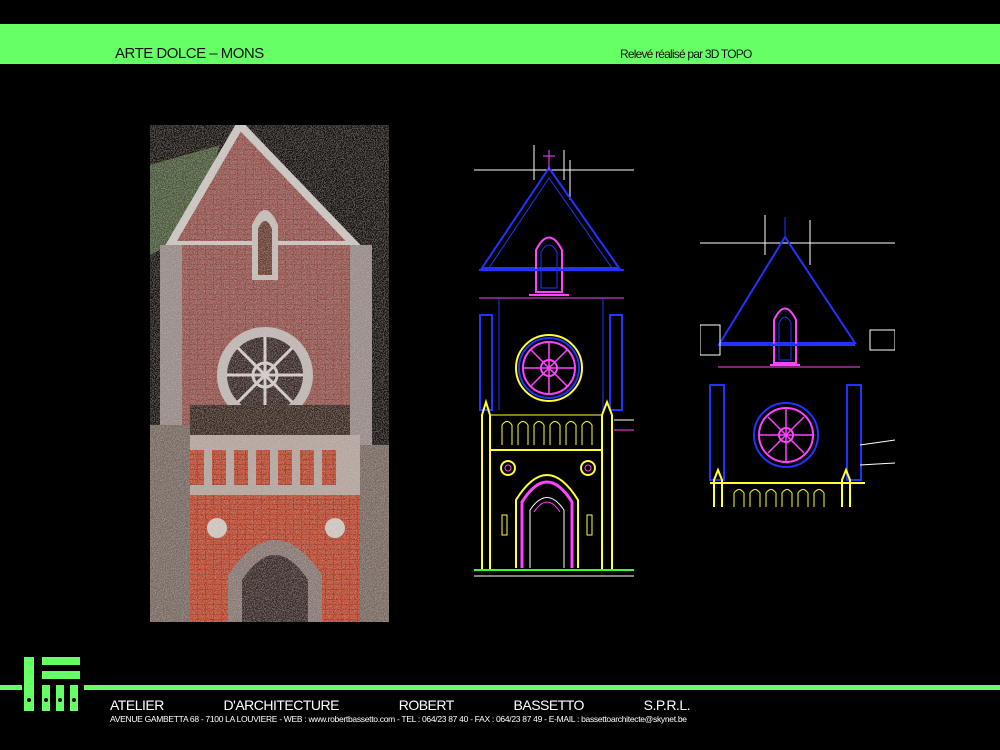 The width and height of the screenshot is (1000, 750). What do you see at coordinates (189, 53) in the screenshot?
I see `page-title: ARTE DOLCE – MONS` at bounding box center [189, 53].